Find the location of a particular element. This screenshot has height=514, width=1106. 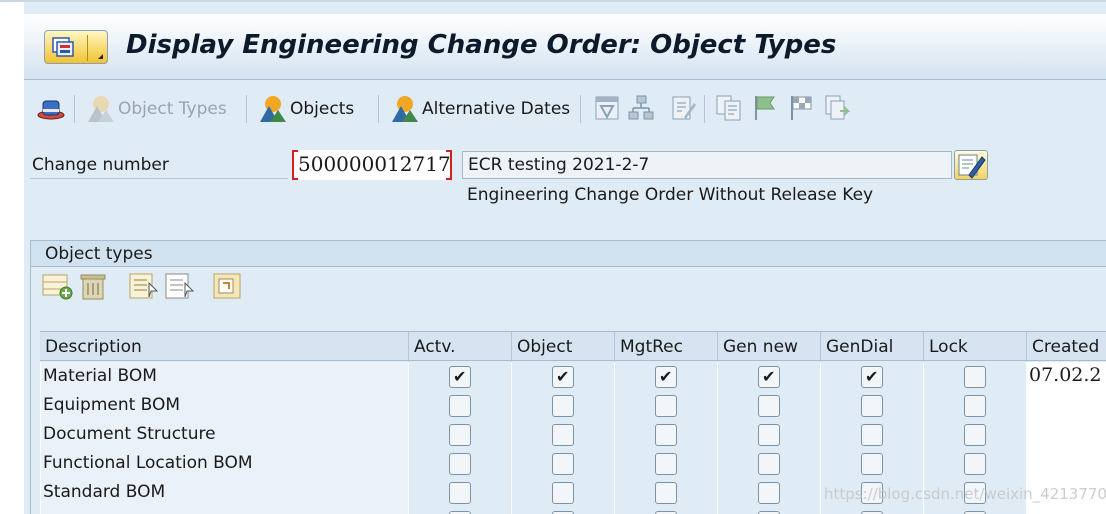

objects-label: Objects is located at coordinates (322, 109).